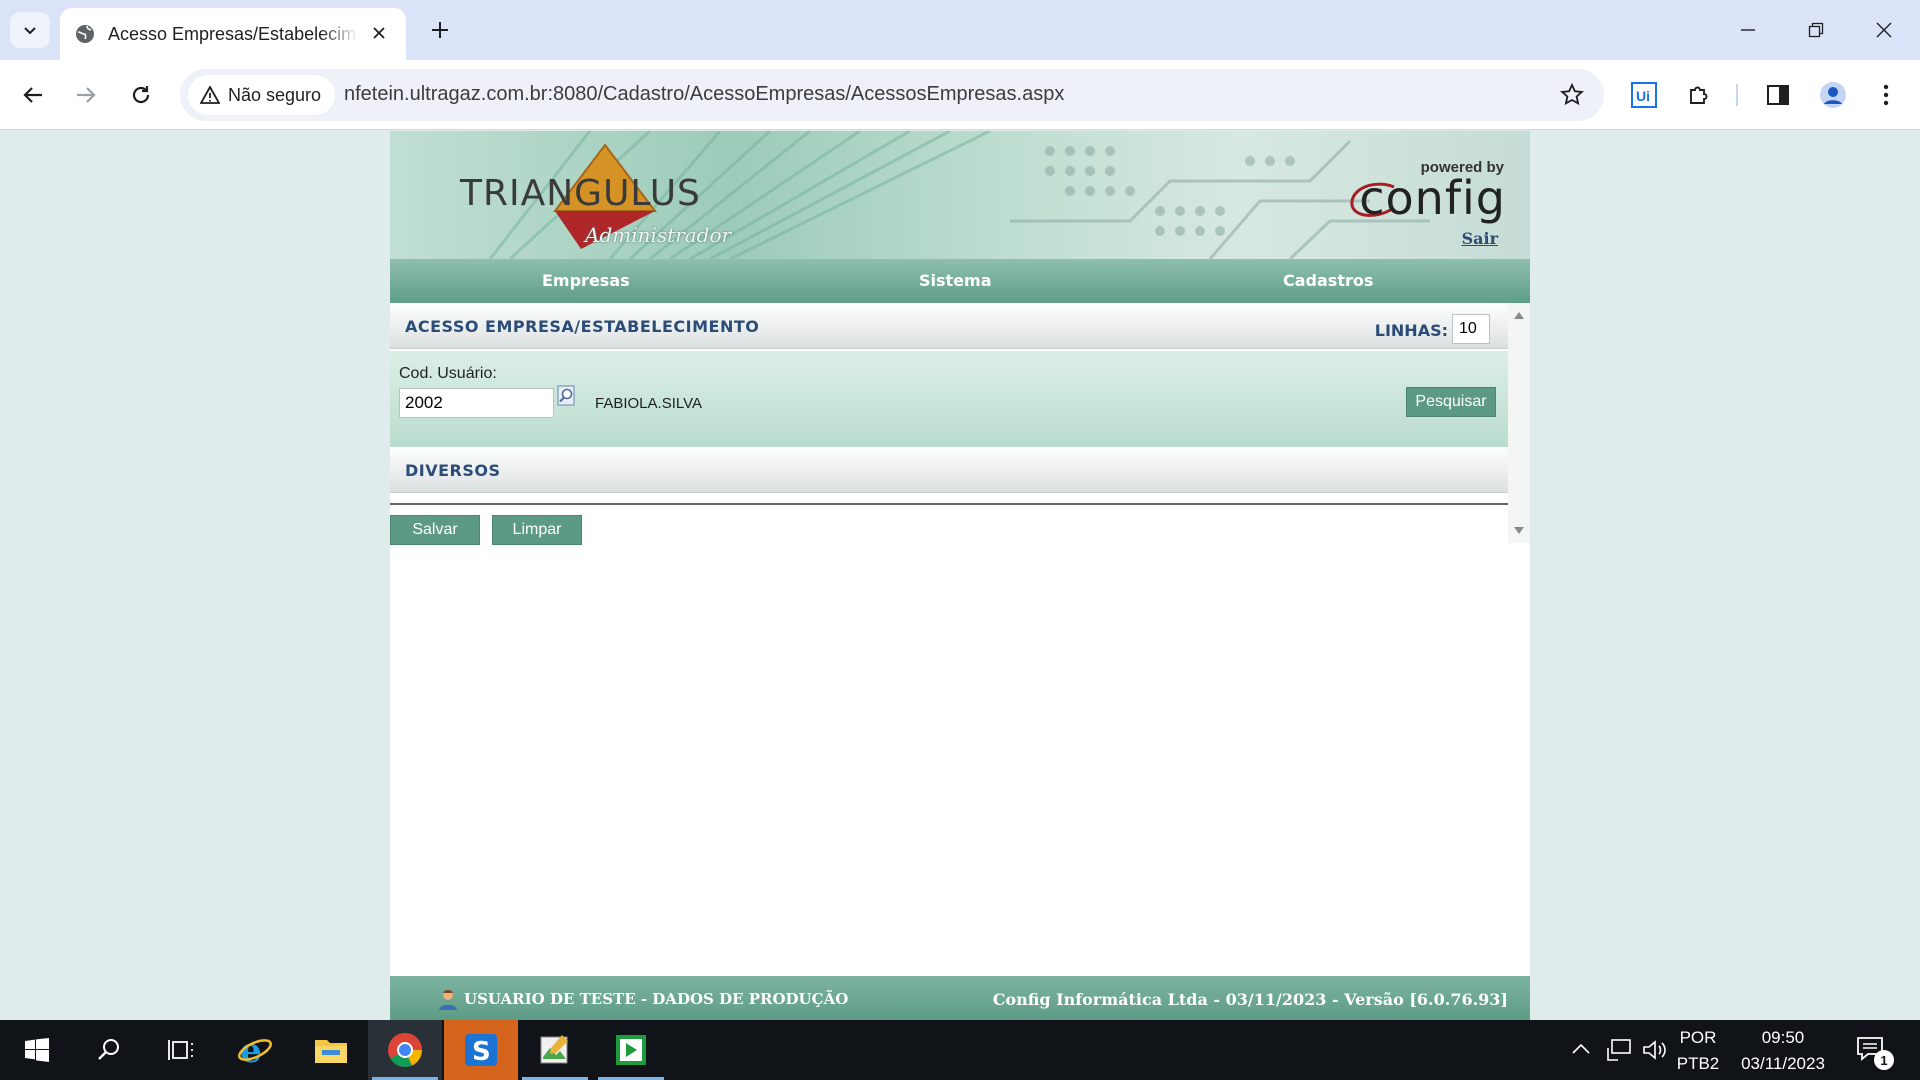 The image size is (1920, 1080). I want to click on image-editor-icon, so click(554, 1049).